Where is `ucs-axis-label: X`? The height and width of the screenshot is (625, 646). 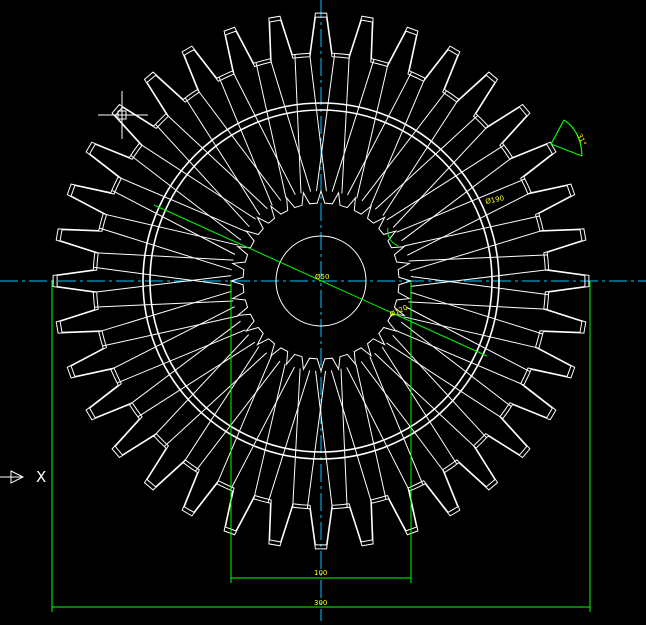
ucs-axis-label: X is located at coordinates (41, 477).